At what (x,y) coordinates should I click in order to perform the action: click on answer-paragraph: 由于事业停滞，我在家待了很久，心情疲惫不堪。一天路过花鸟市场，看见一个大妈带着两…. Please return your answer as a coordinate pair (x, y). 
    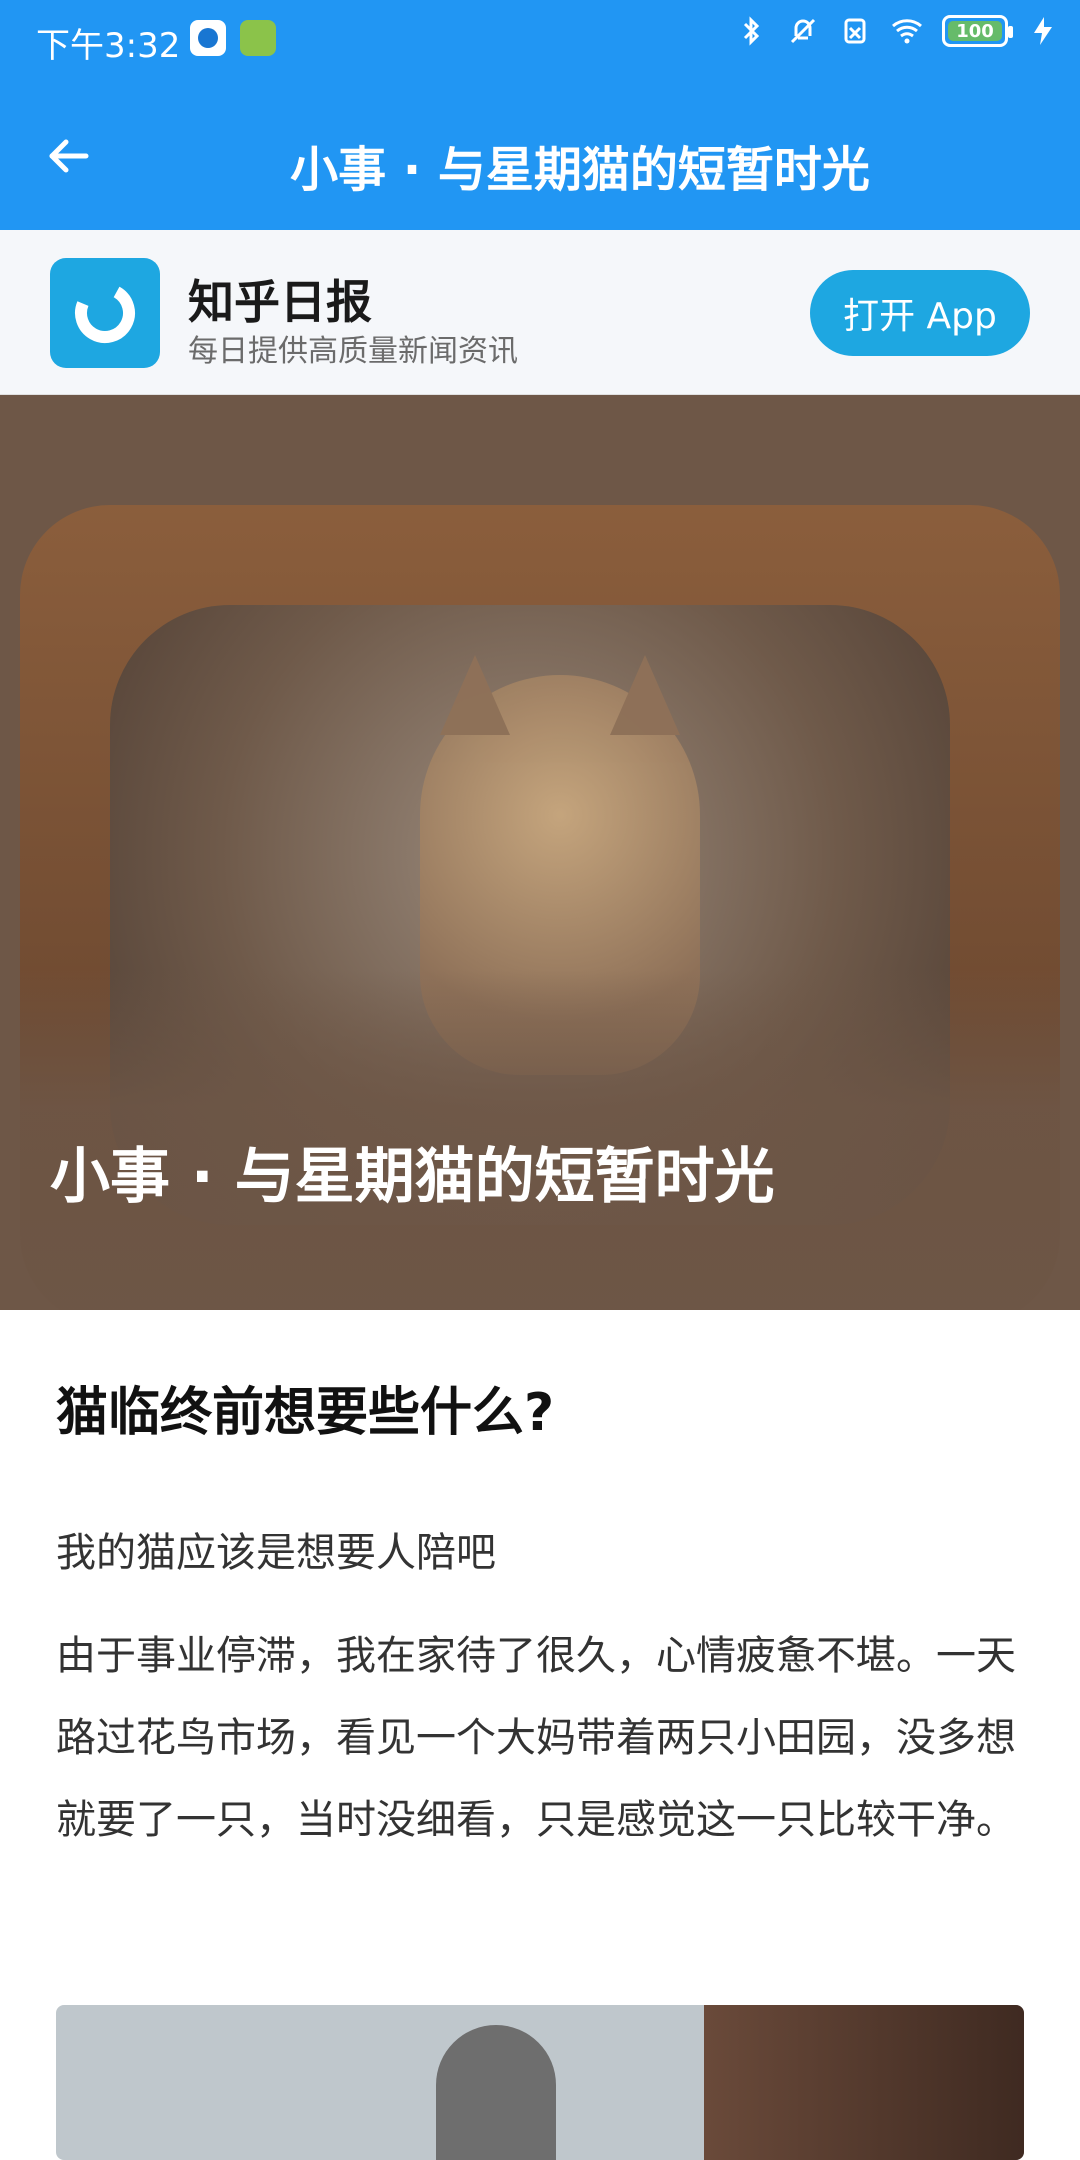
    Looking at the image, I should click on (536, 1738).